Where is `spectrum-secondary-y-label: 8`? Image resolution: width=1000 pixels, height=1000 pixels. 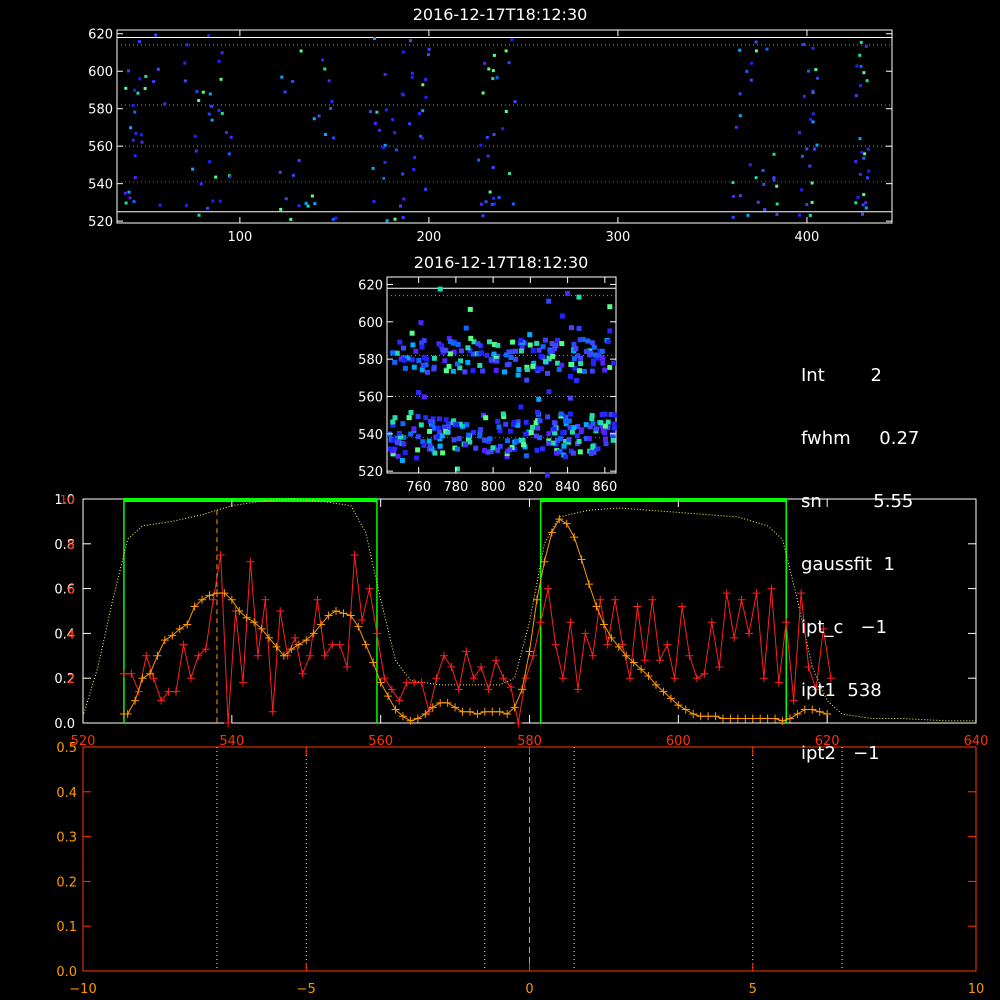 spectrum-secondary-y-label: 8 is located at coordinates (71, 545).